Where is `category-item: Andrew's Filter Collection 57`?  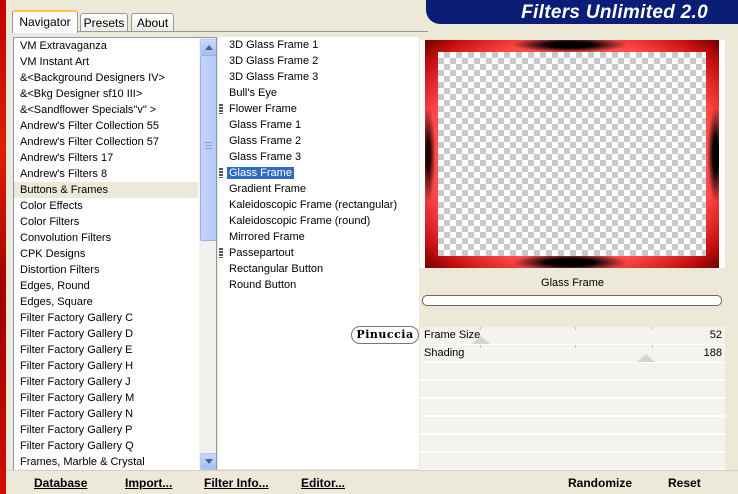 category-item: Andrew's Filter Collection 57 is located at coordinates (106, 142).